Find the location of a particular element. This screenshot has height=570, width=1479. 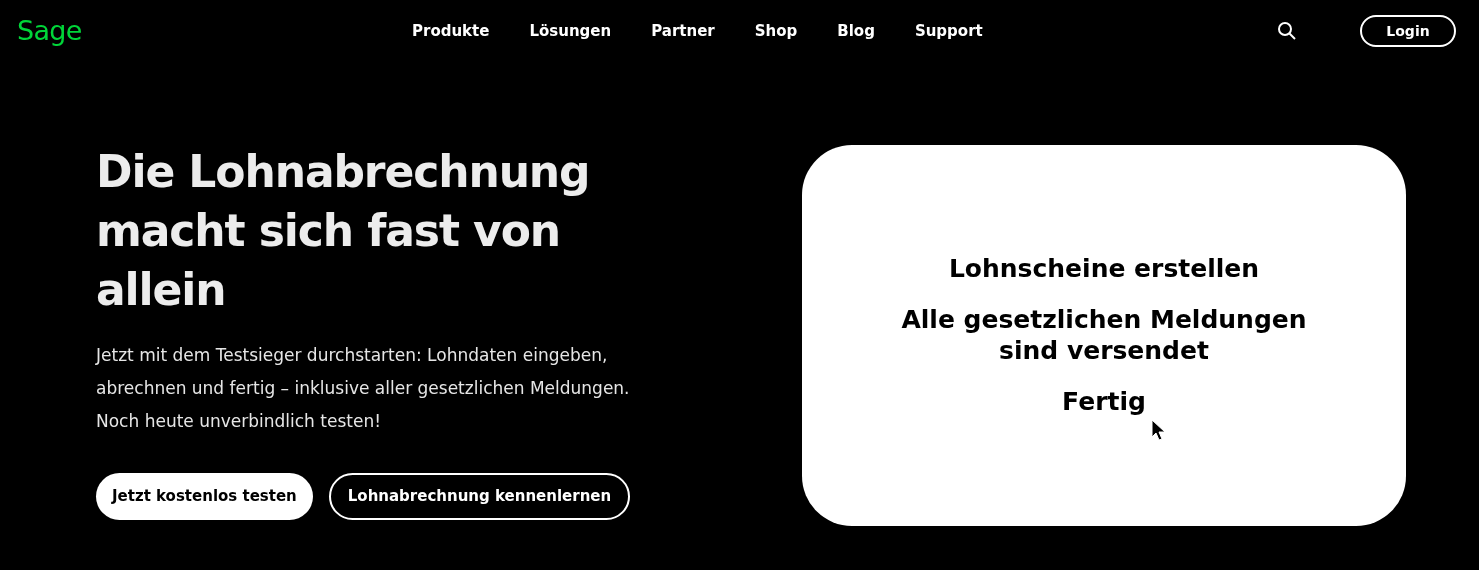

search-icon is located at coordinates (1287, 31).